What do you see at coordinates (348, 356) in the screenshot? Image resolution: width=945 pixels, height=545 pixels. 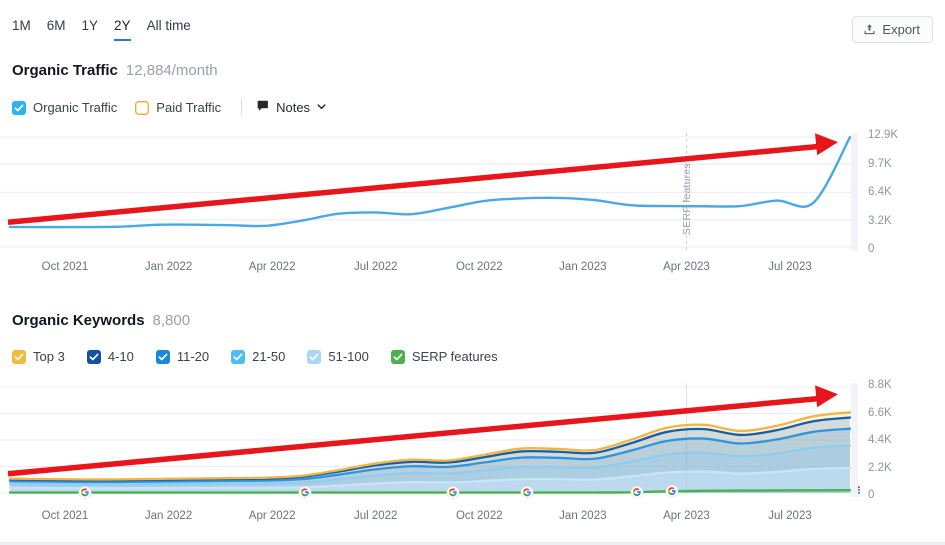 I see `legend-label: 51-100` at bounding box center [348, 356].